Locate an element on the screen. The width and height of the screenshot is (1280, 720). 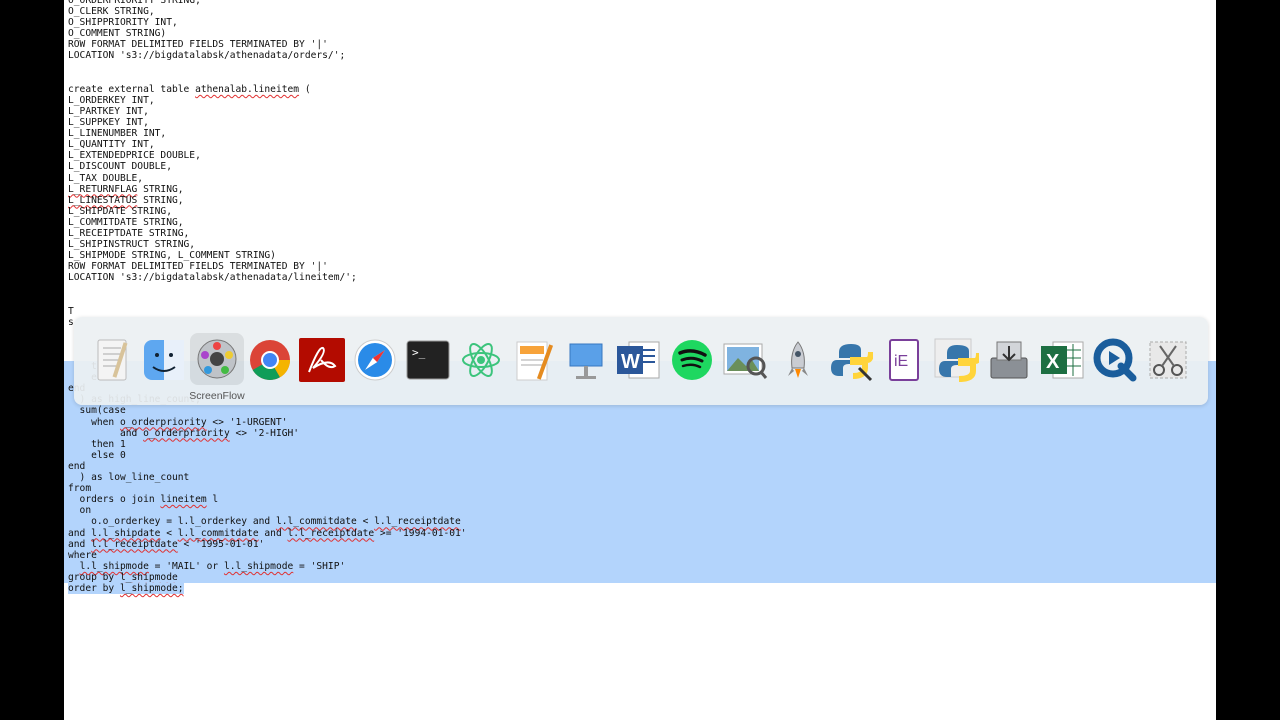
atom-icon is located at coordinates (481, 360).